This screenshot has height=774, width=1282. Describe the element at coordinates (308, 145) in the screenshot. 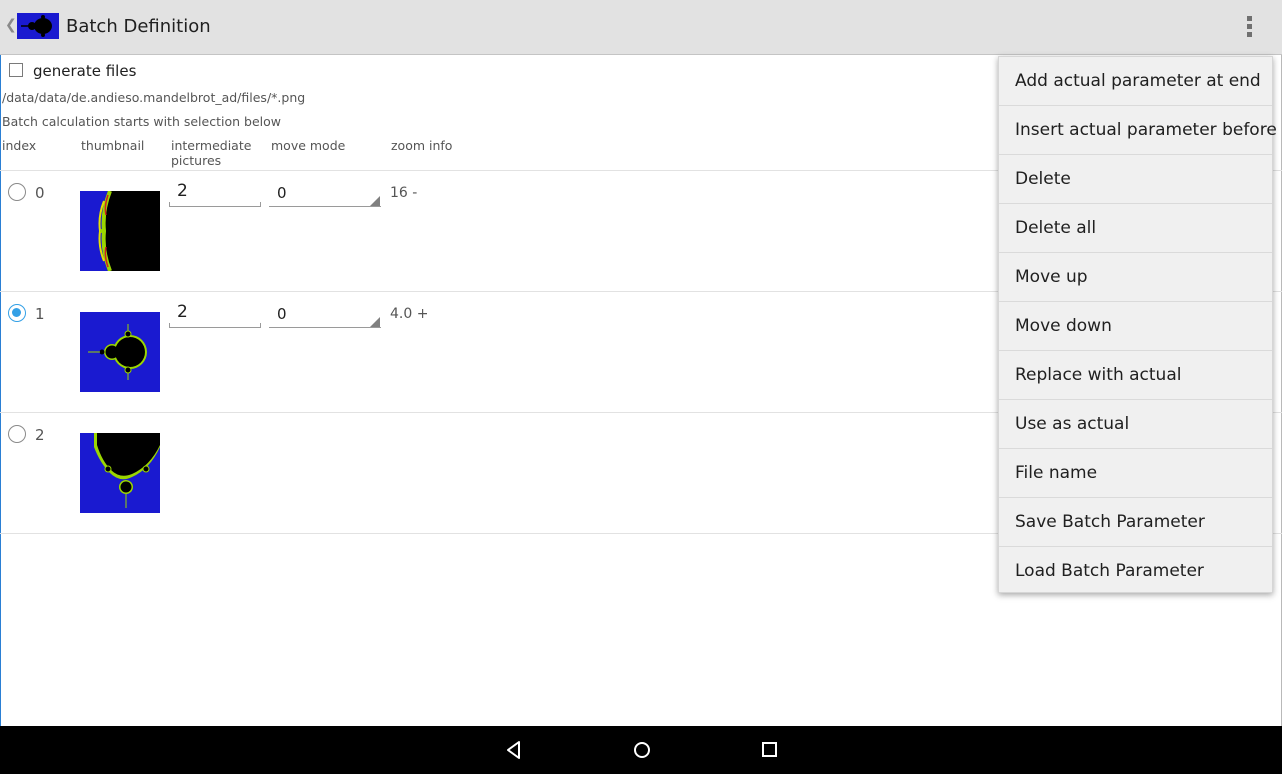

I see `column-header-move-mode: move mode` at that location.